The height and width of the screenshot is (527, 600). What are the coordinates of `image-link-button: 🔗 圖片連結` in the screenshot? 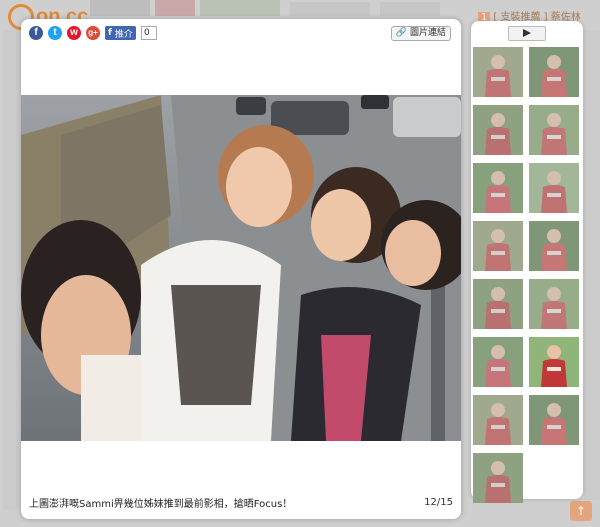 It's located at (420, 33).